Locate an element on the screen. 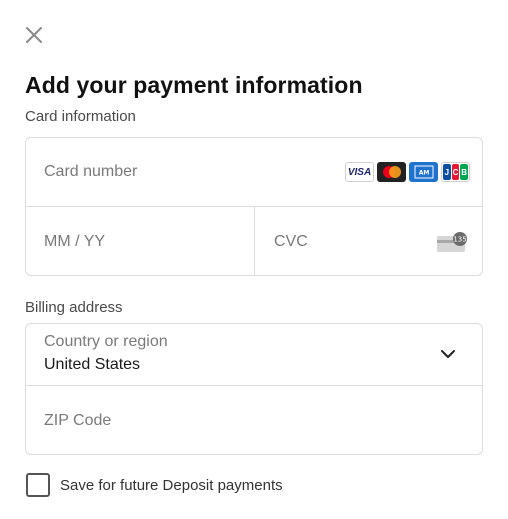 This screenshot has height=519, width=508. card-number-placeholder: Card number is located at coordinates (91, 171).